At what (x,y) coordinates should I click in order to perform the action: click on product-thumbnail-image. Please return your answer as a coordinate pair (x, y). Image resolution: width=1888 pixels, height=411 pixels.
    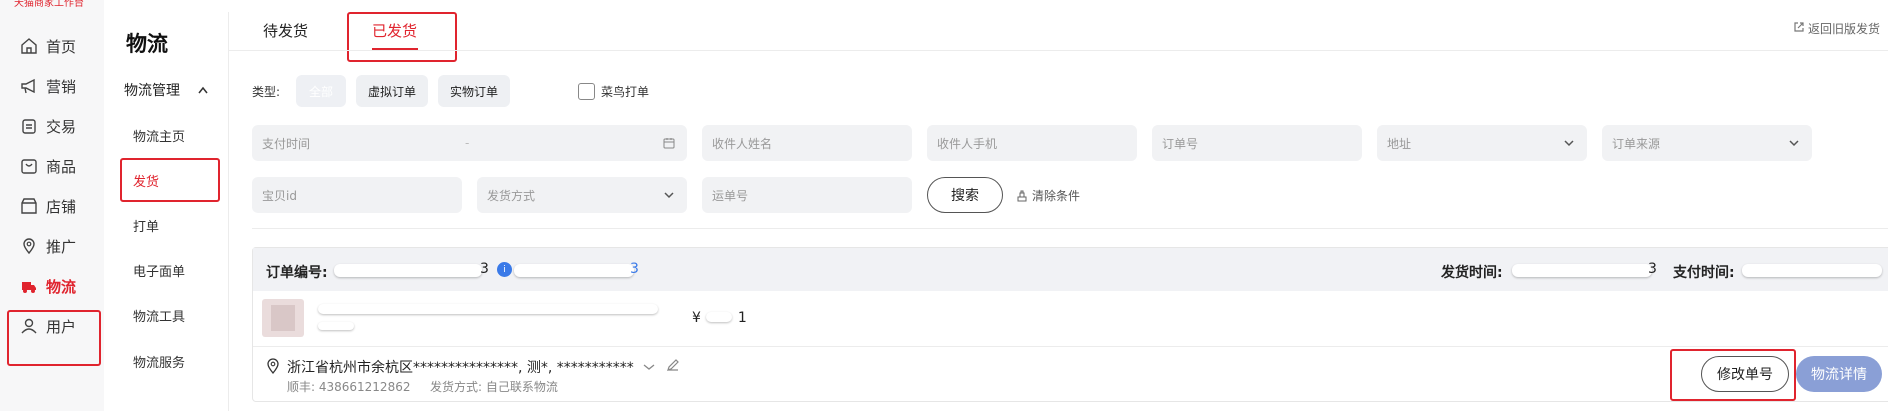
    Looking at the image, I should click on (283, 318).